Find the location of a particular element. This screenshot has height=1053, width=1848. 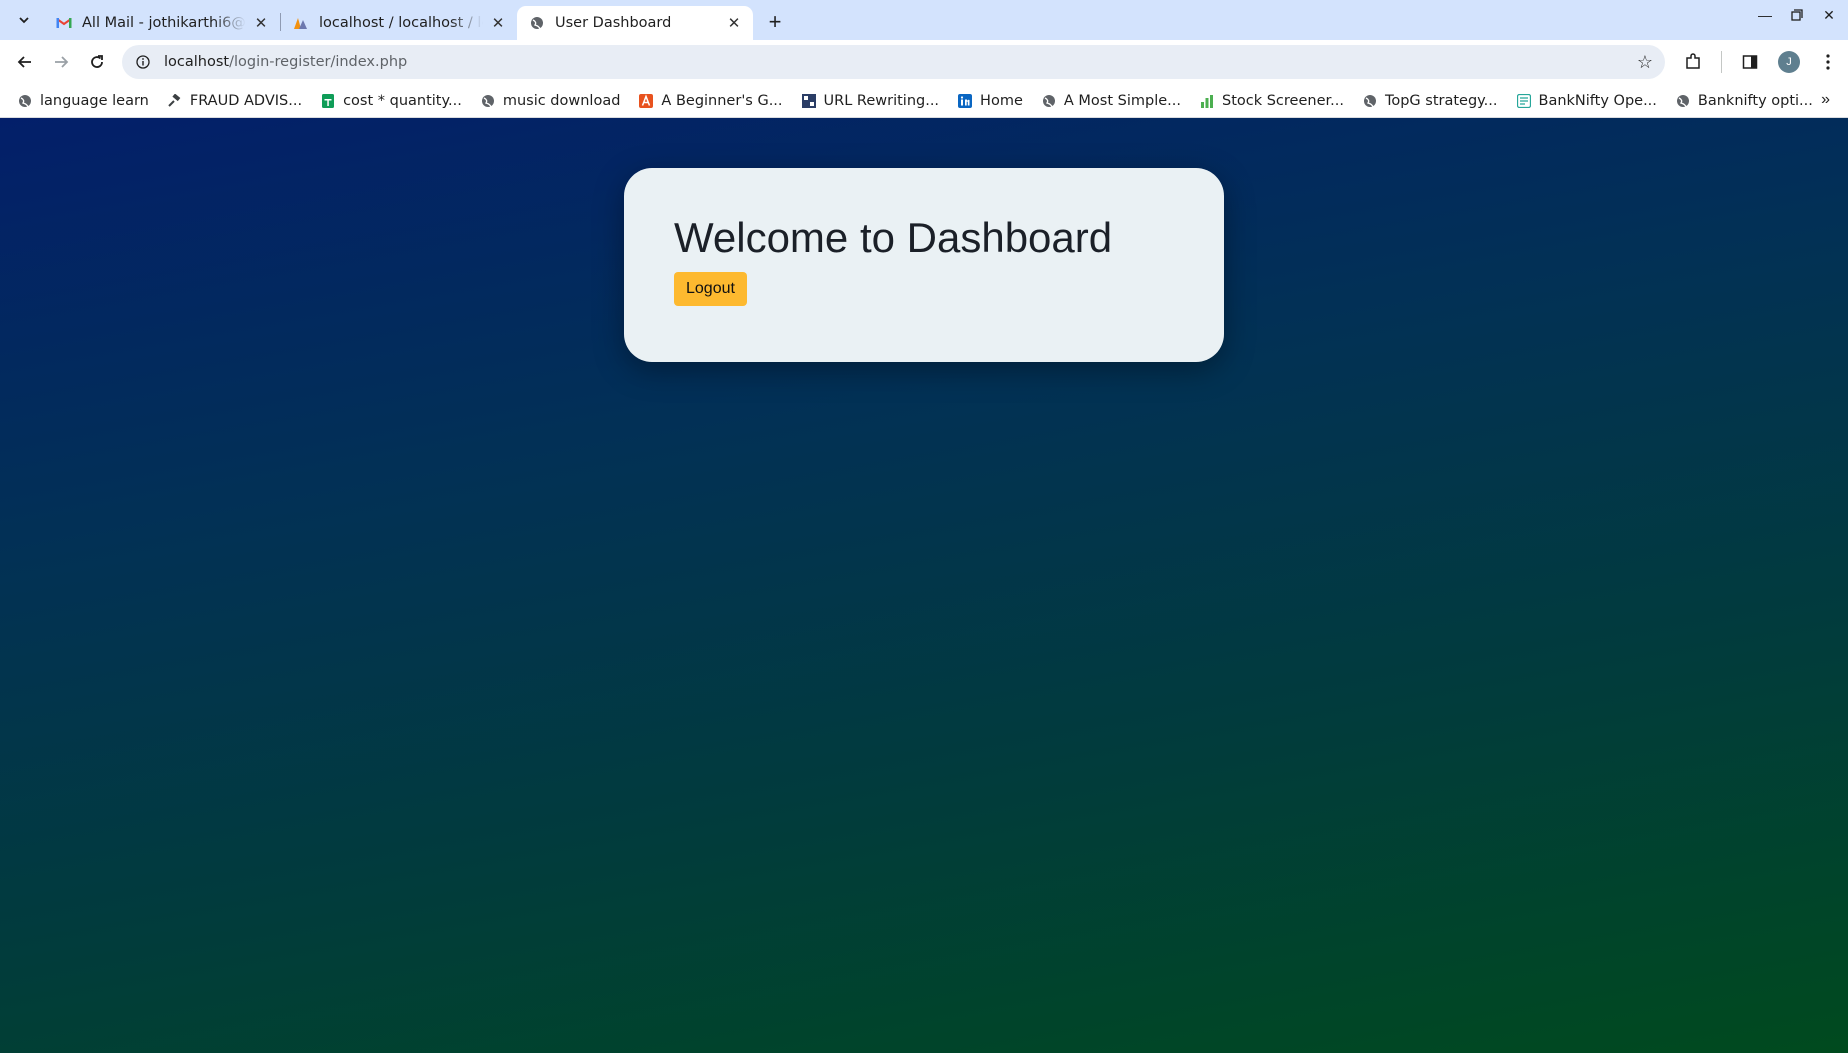

more-bookmarks-chevron-icon: » is located at coordinates (1825, 100).